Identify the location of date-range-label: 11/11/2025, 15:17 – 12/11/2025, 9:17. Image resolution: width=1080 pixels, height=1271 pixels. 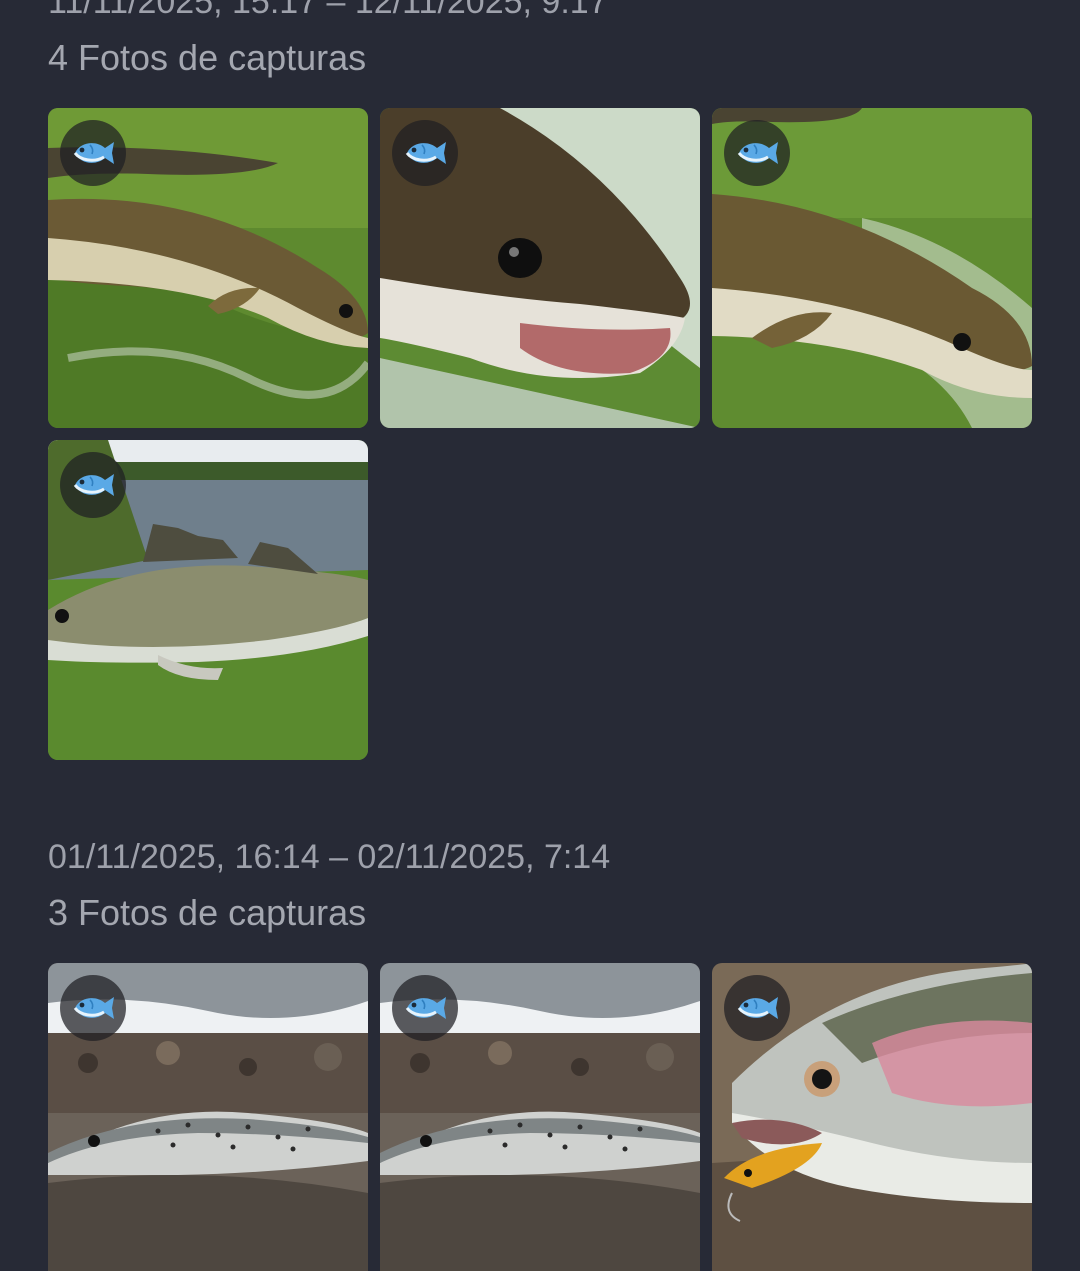
(328, 10).